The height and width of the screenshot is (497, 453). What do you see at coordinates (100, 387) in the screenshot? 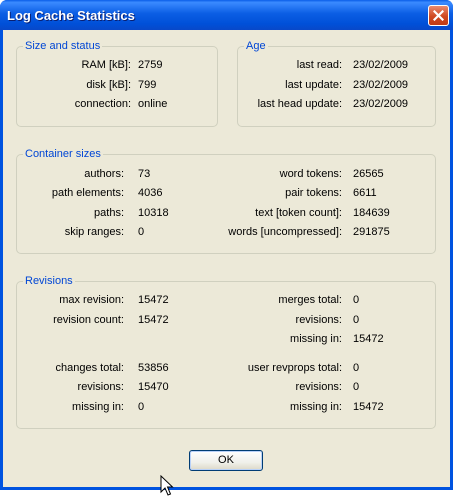
I see `changes-revisions-label: revisions:` at bounding box center [100, 387].